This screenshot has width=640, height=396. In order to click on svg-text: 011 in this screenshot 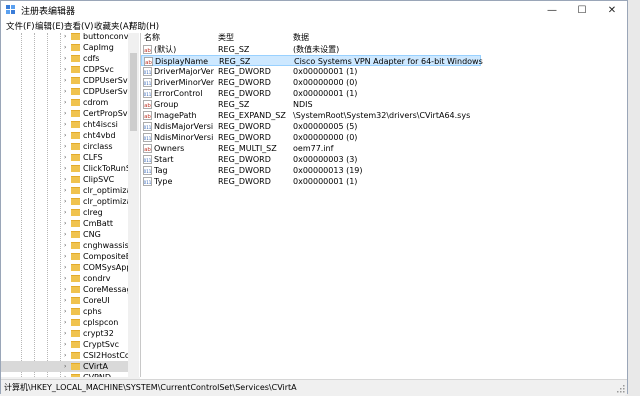, I will do `click(148, 160)`.